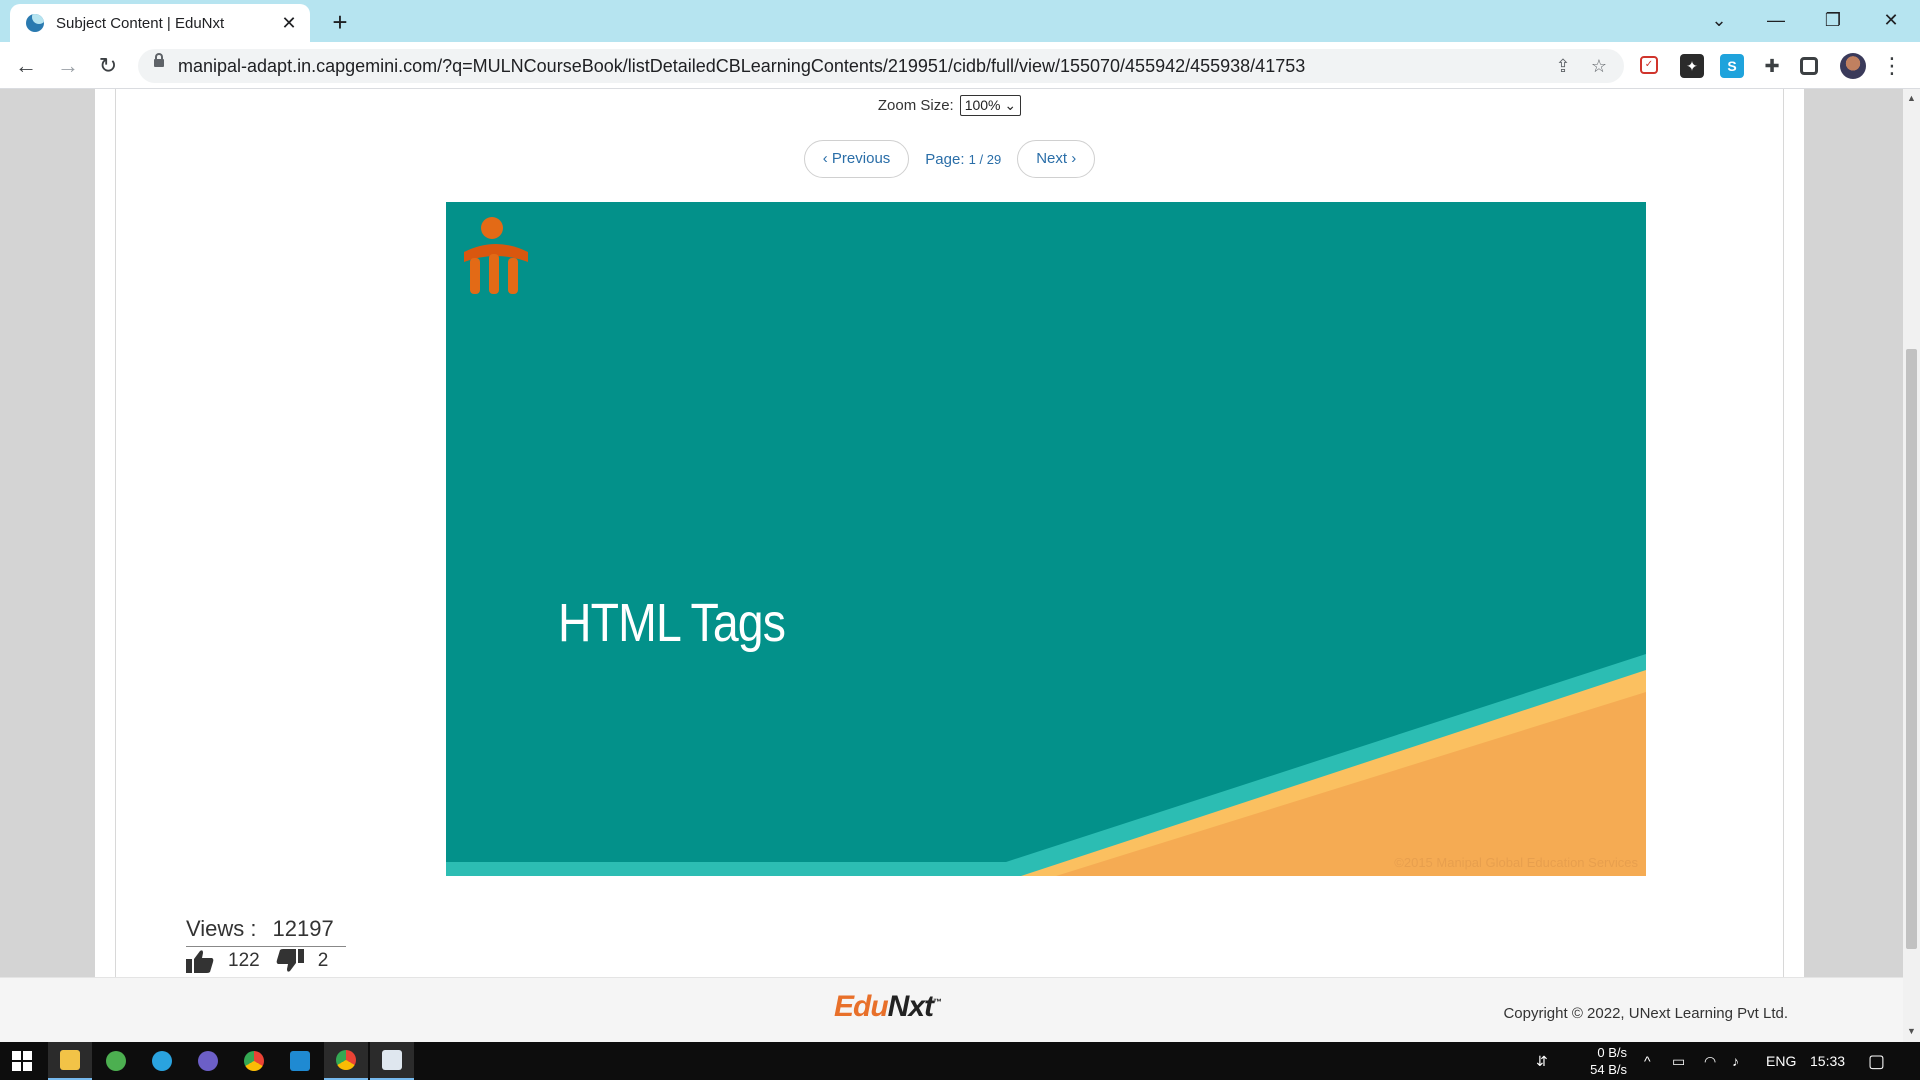  Describe the element at coordinates (994, 159) in the screenshot. I see `page-total: 29` at that location.